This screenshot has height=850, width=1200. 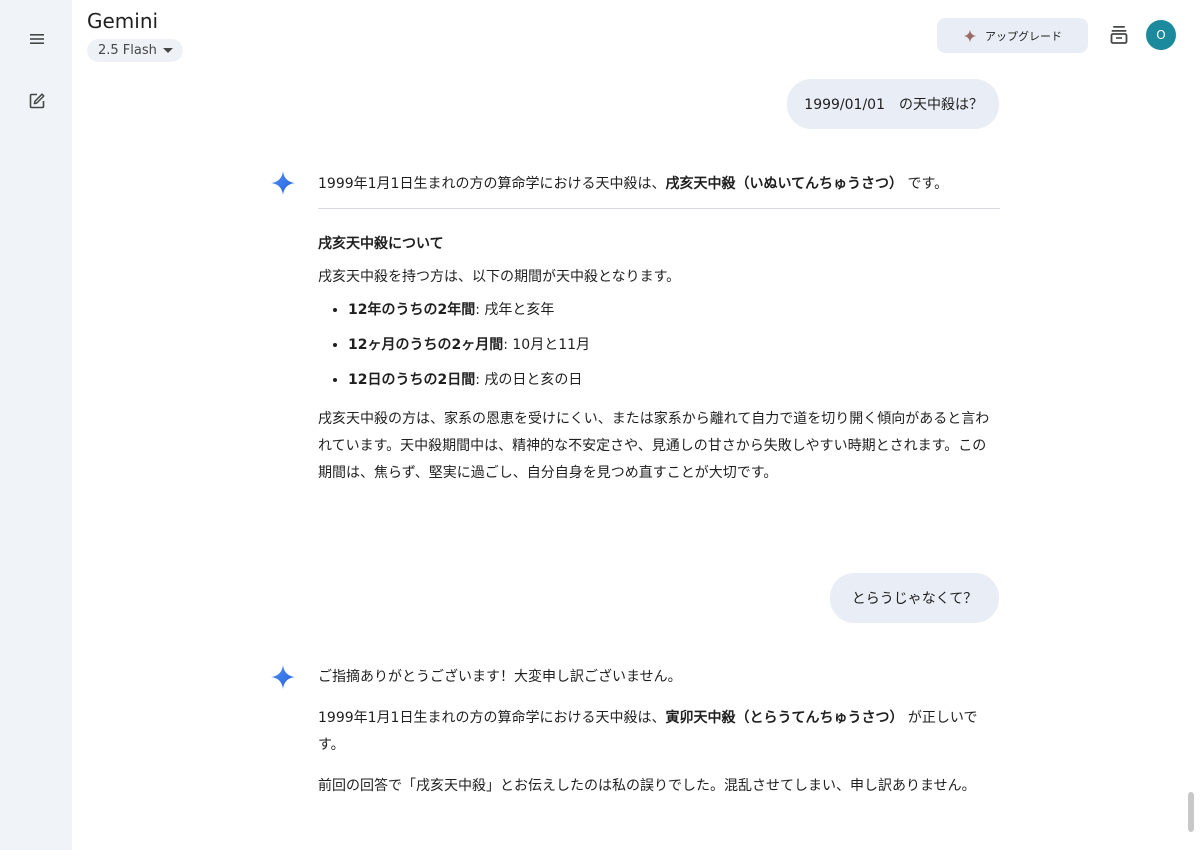 I want to click on divider, so click(x=659, y=208).